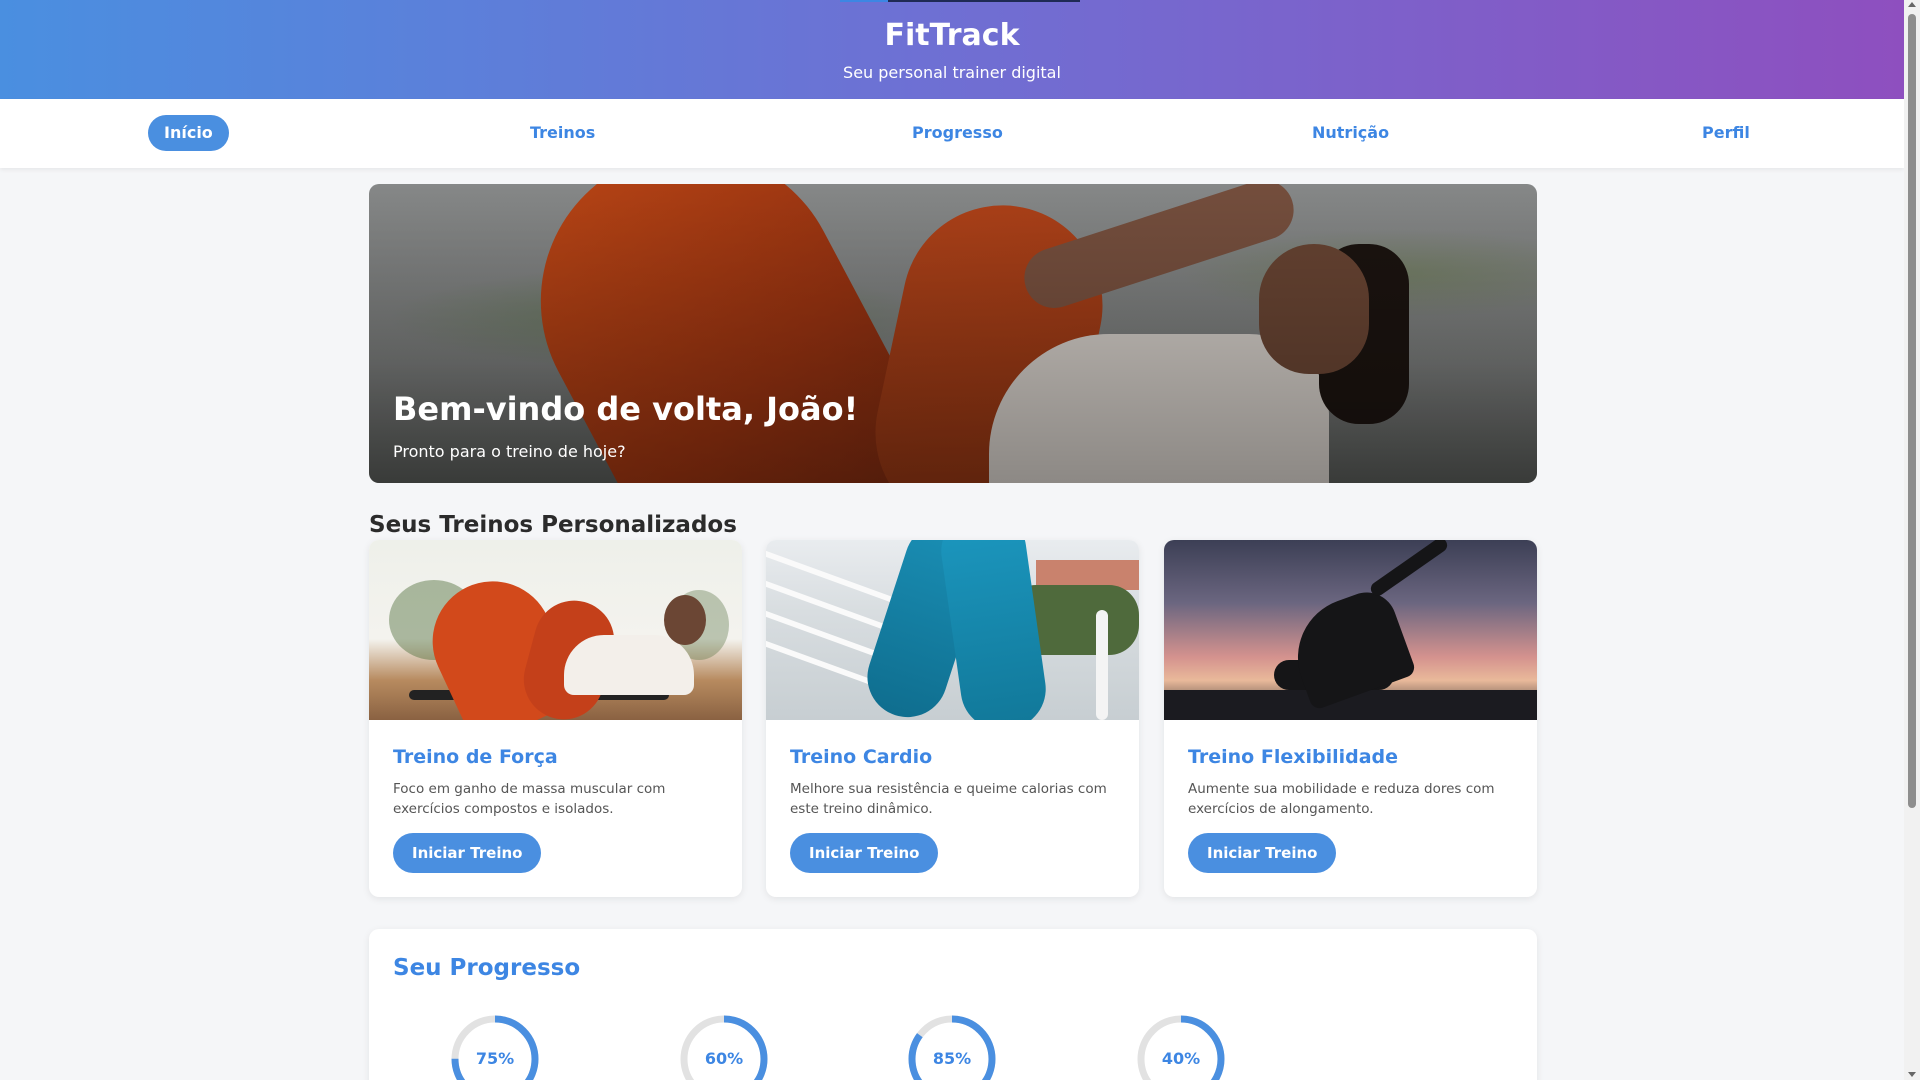  I want to click on progress-ring-label: 85%, so click(952, 1058).